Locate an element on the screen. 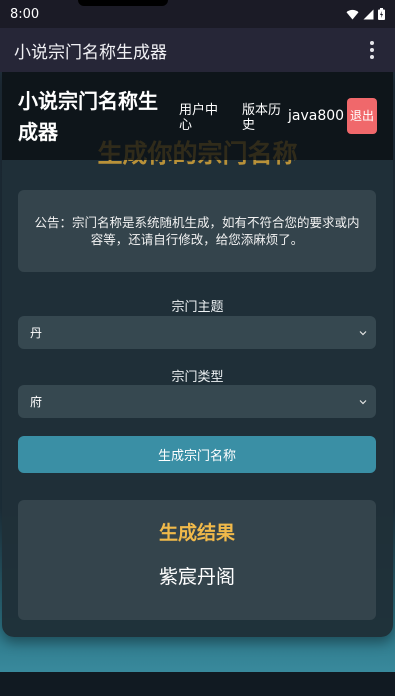  theme-label: 宗门主题 is located at coordinates (197, 307).